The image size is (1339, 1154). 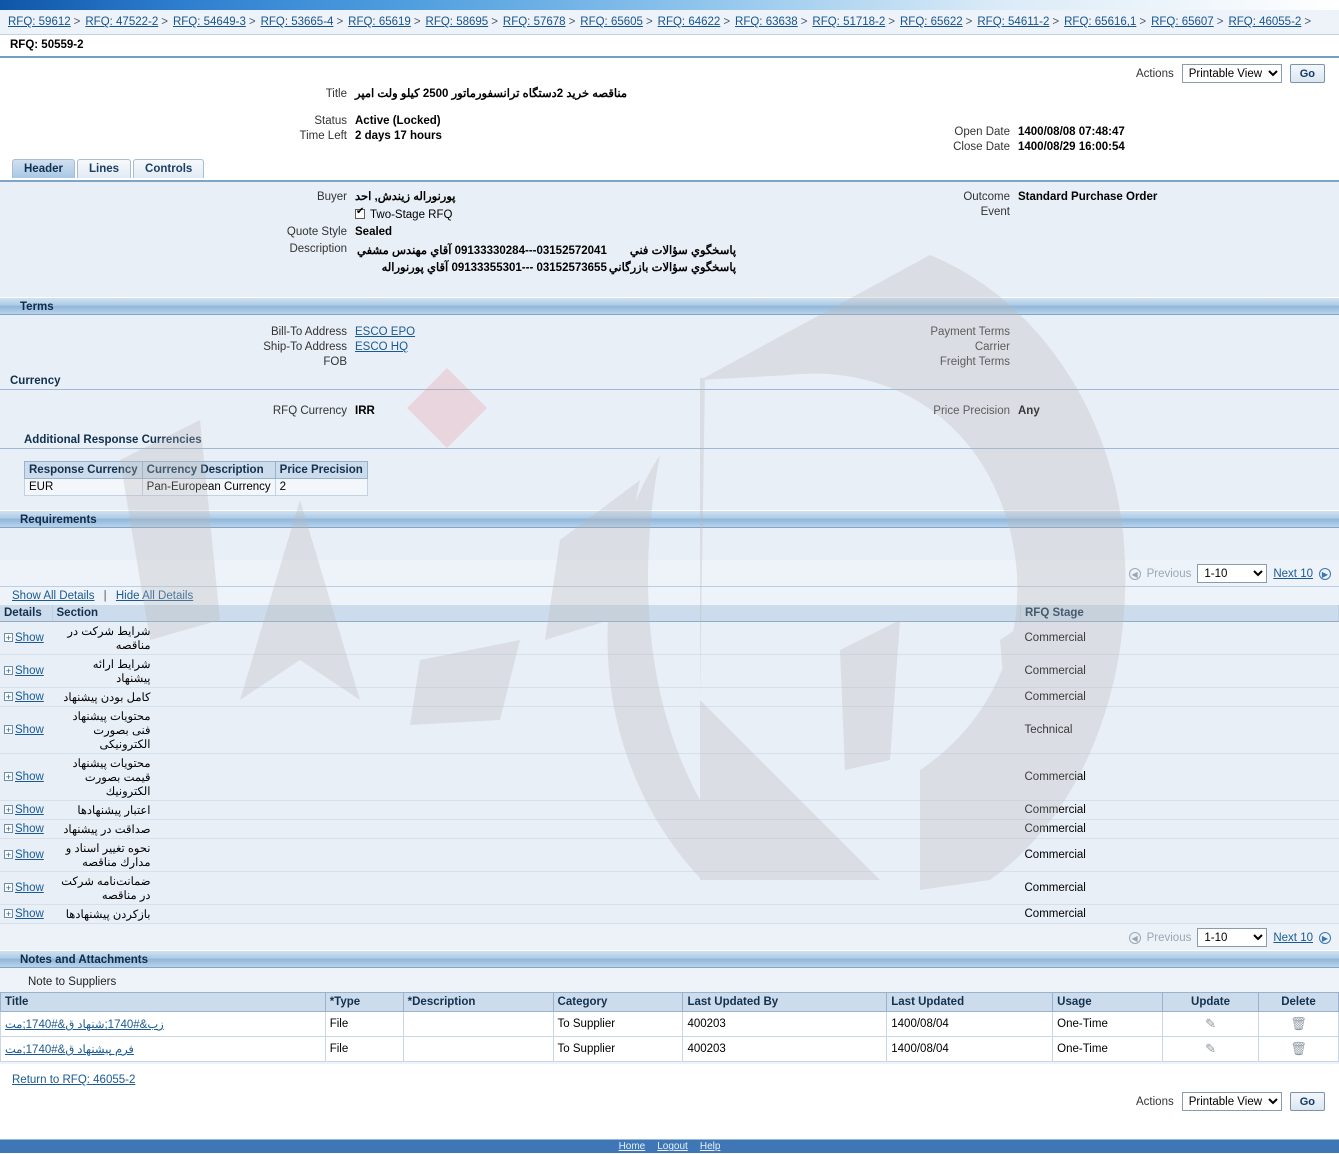 I want to click on attachment-column-header: Title, so click(x=163, y=1002).